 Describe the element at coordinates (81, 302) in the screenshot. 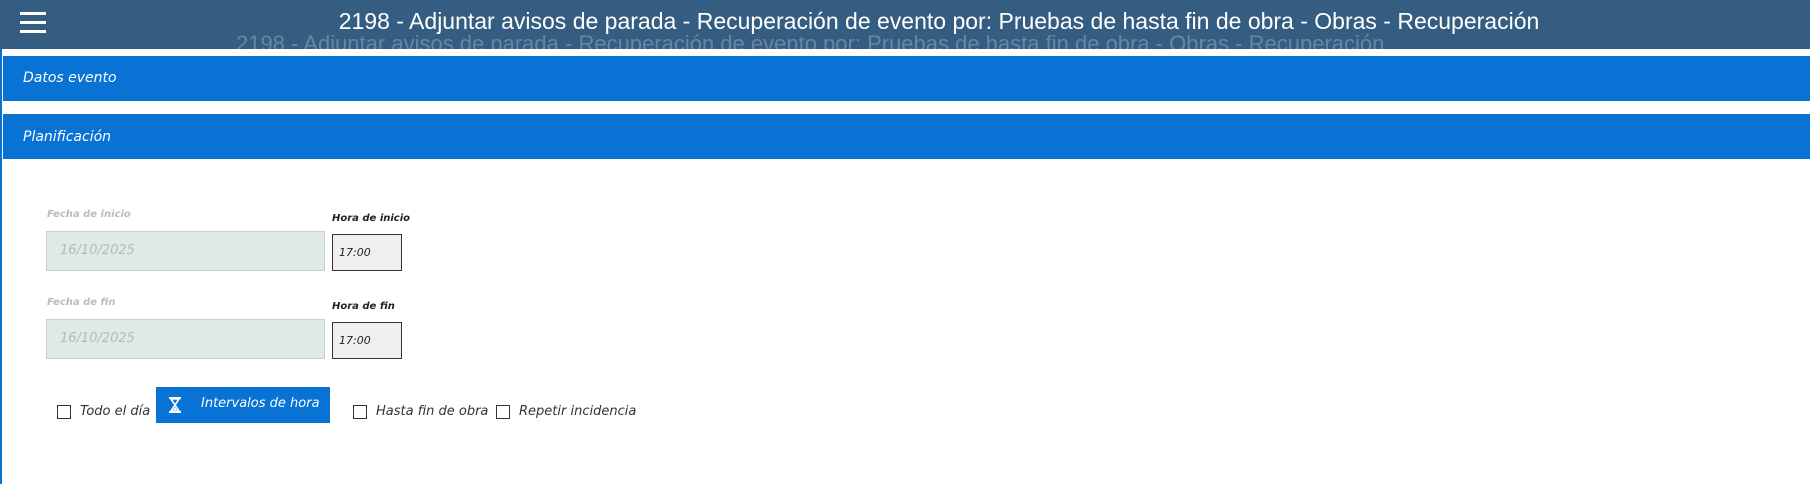

I see `fecha-fin-label: Fecha de fin` at that location.